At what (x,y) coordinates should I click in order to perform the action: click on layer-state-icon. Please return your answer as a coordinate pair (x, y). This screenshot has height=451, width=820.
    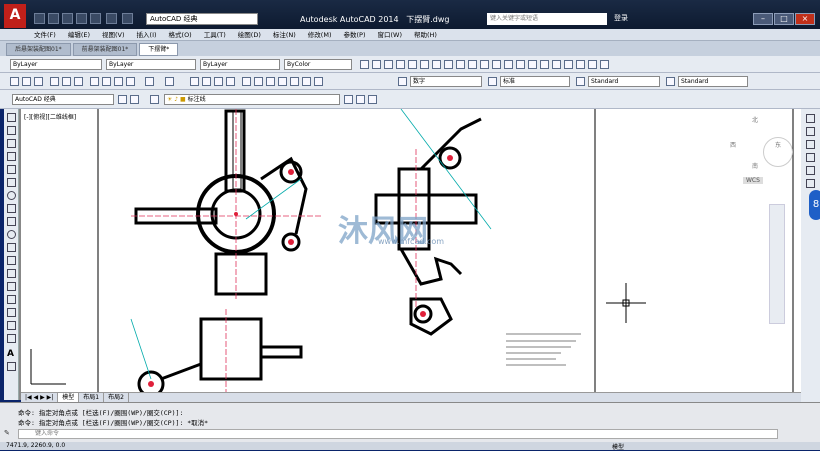
    Looking at the image, I should click on (372, 99).